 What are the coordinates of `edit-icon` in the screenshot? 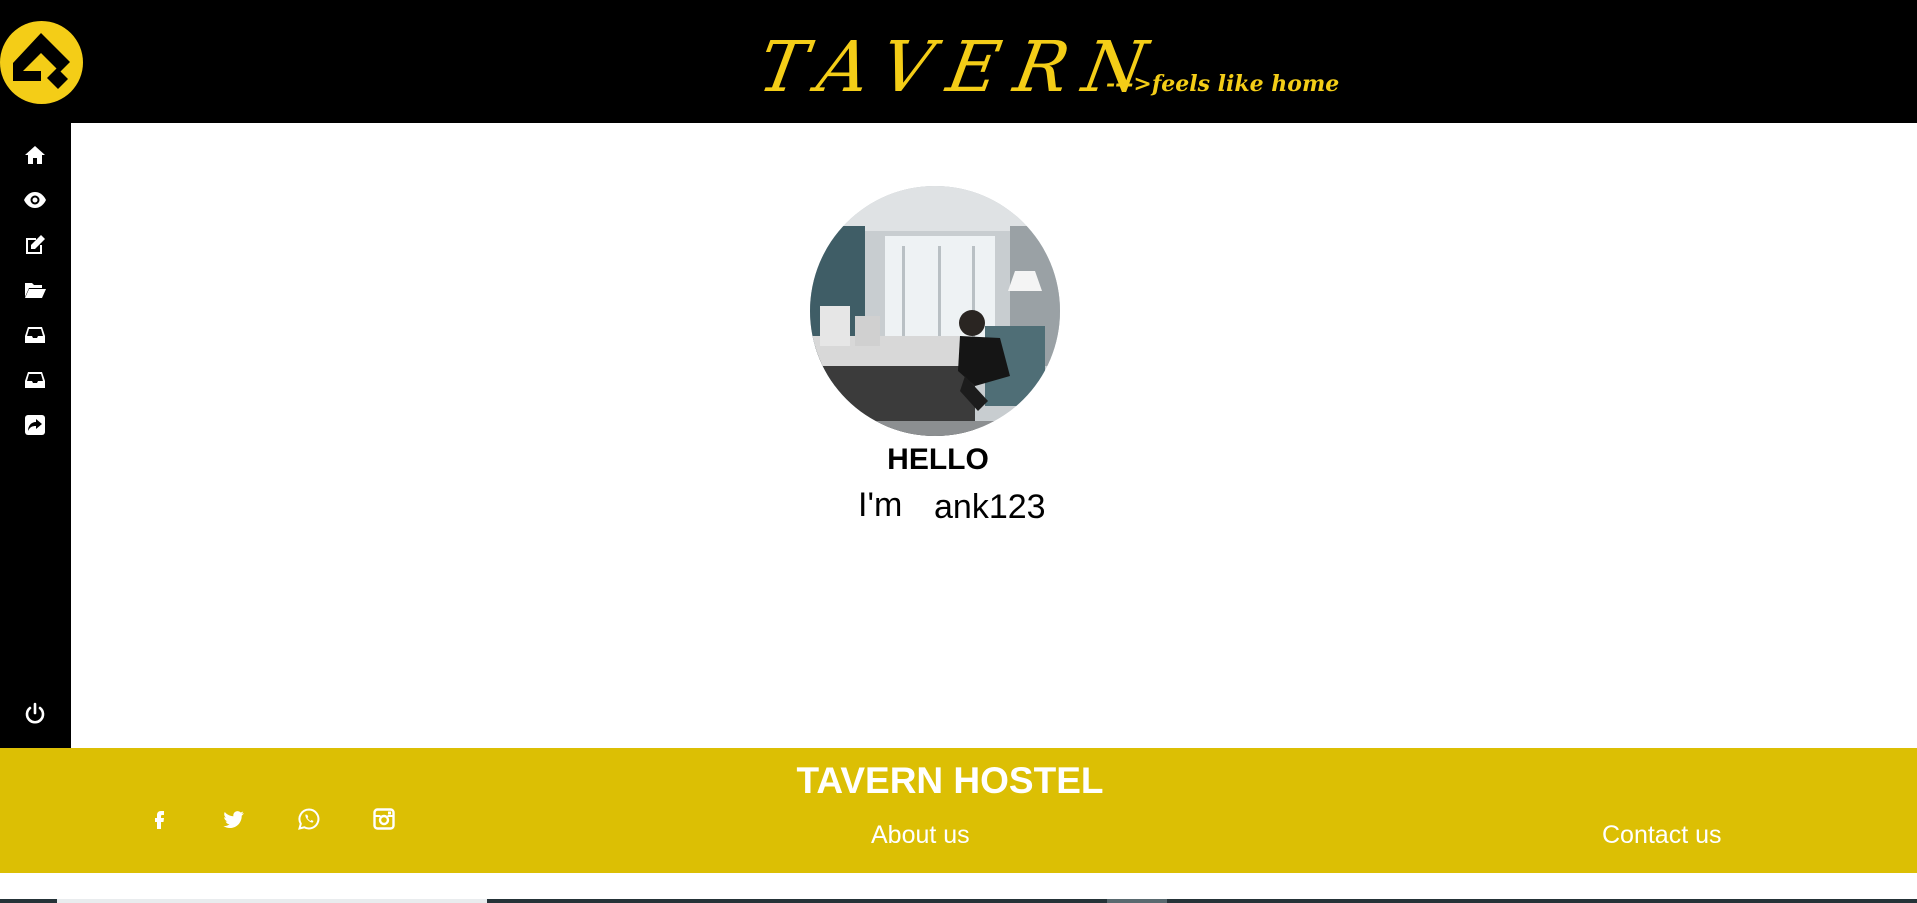 It's located at (35, 245).